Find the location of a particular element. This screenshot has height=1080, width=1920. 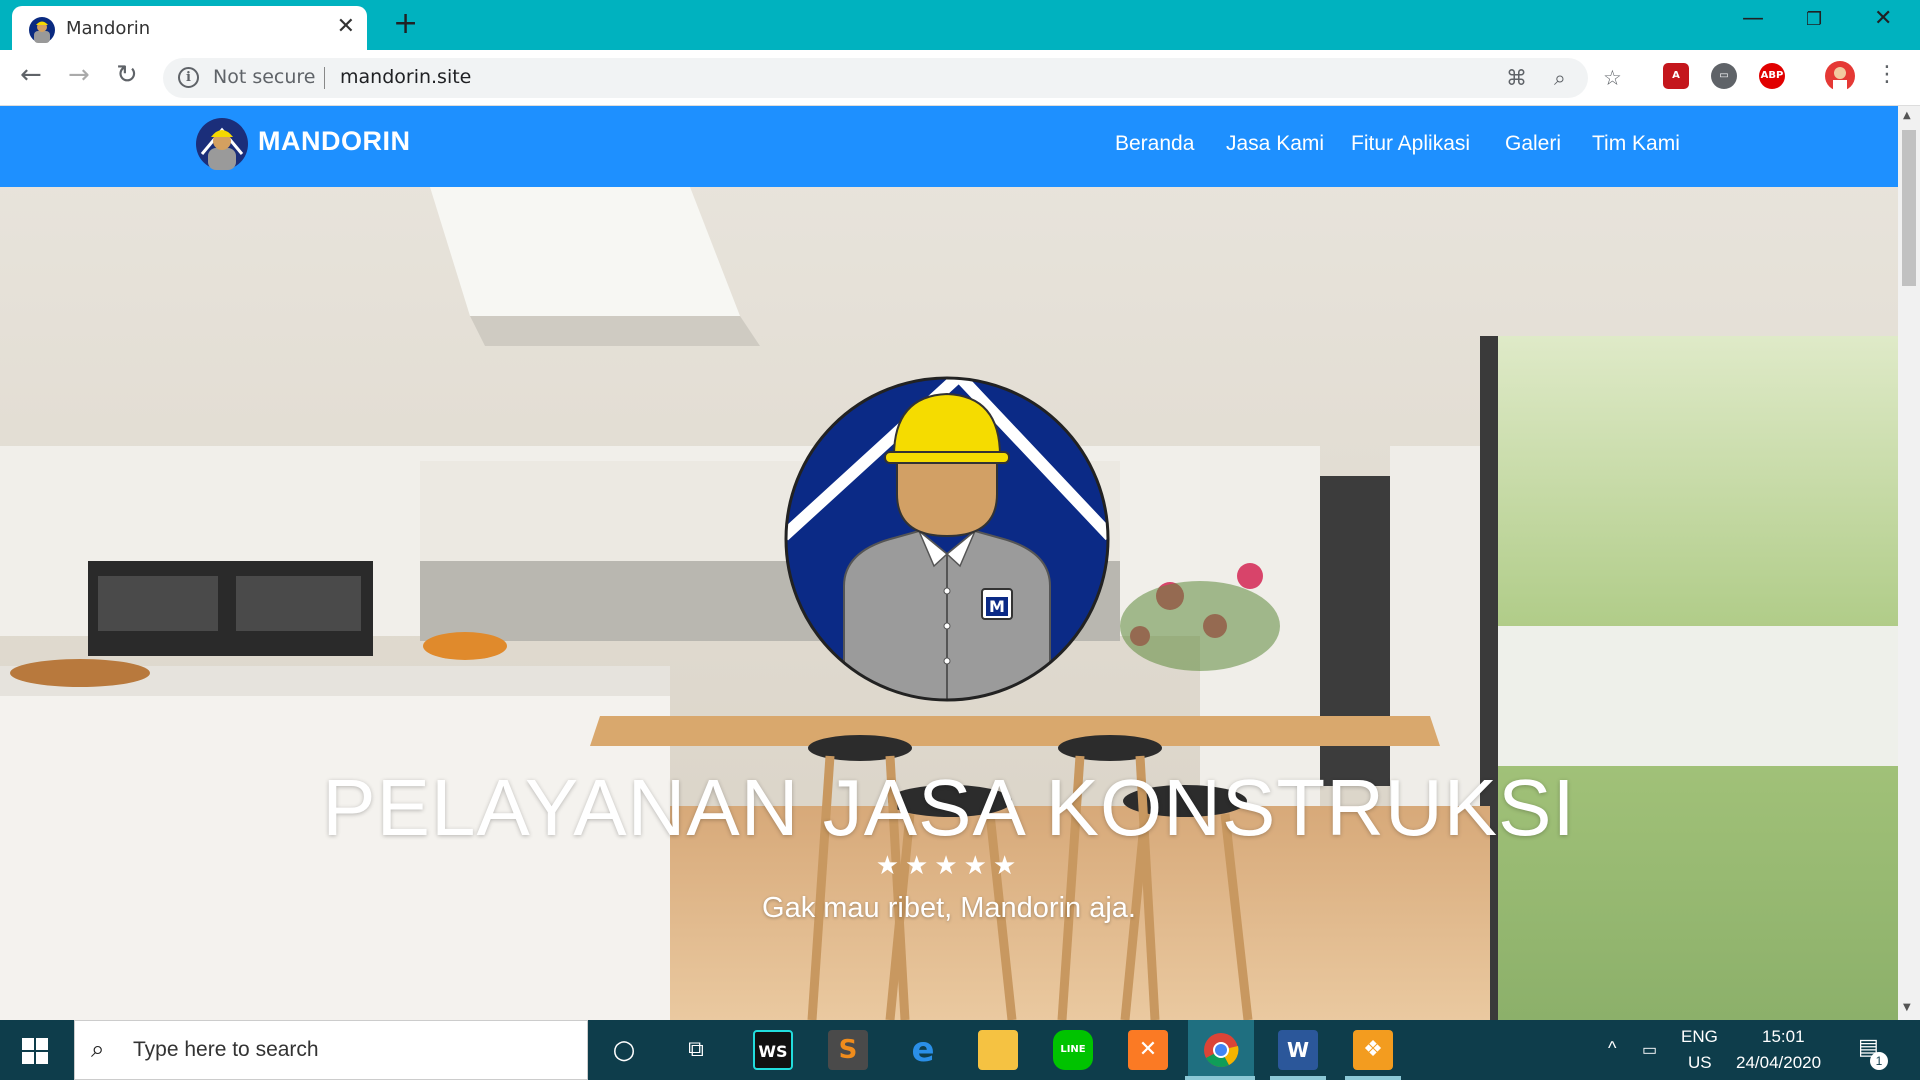

xampp-icon: ✕ is located at coordinates (1148, 1050).